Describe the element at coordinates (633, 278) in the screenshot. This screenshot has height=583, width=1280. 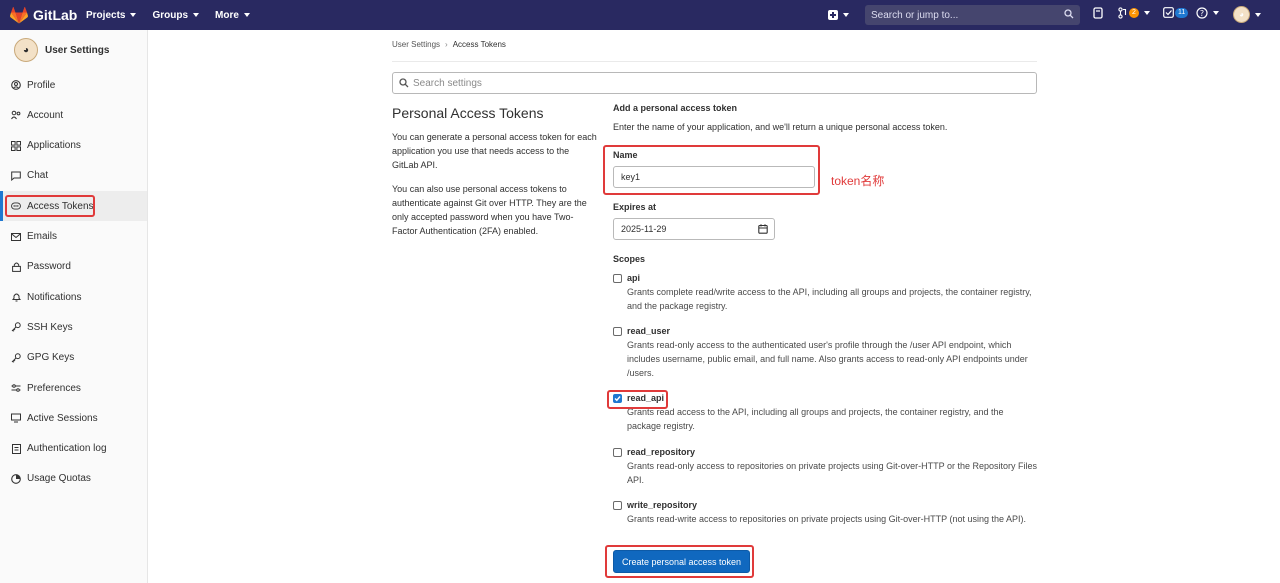
I see `scope-name: api` at that location.